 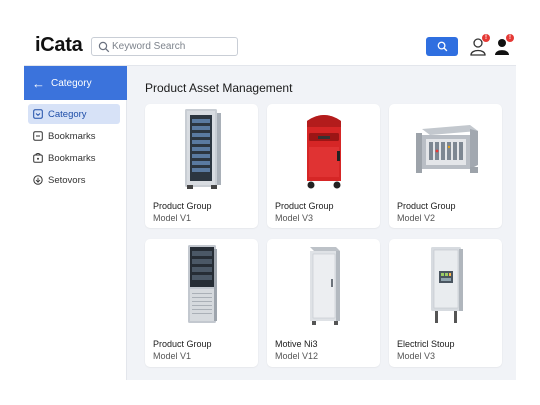 What do you see at coordinates (297, 356) in the screenshot?
I see `product-model: Model V12` at bounding box center [297, 356].